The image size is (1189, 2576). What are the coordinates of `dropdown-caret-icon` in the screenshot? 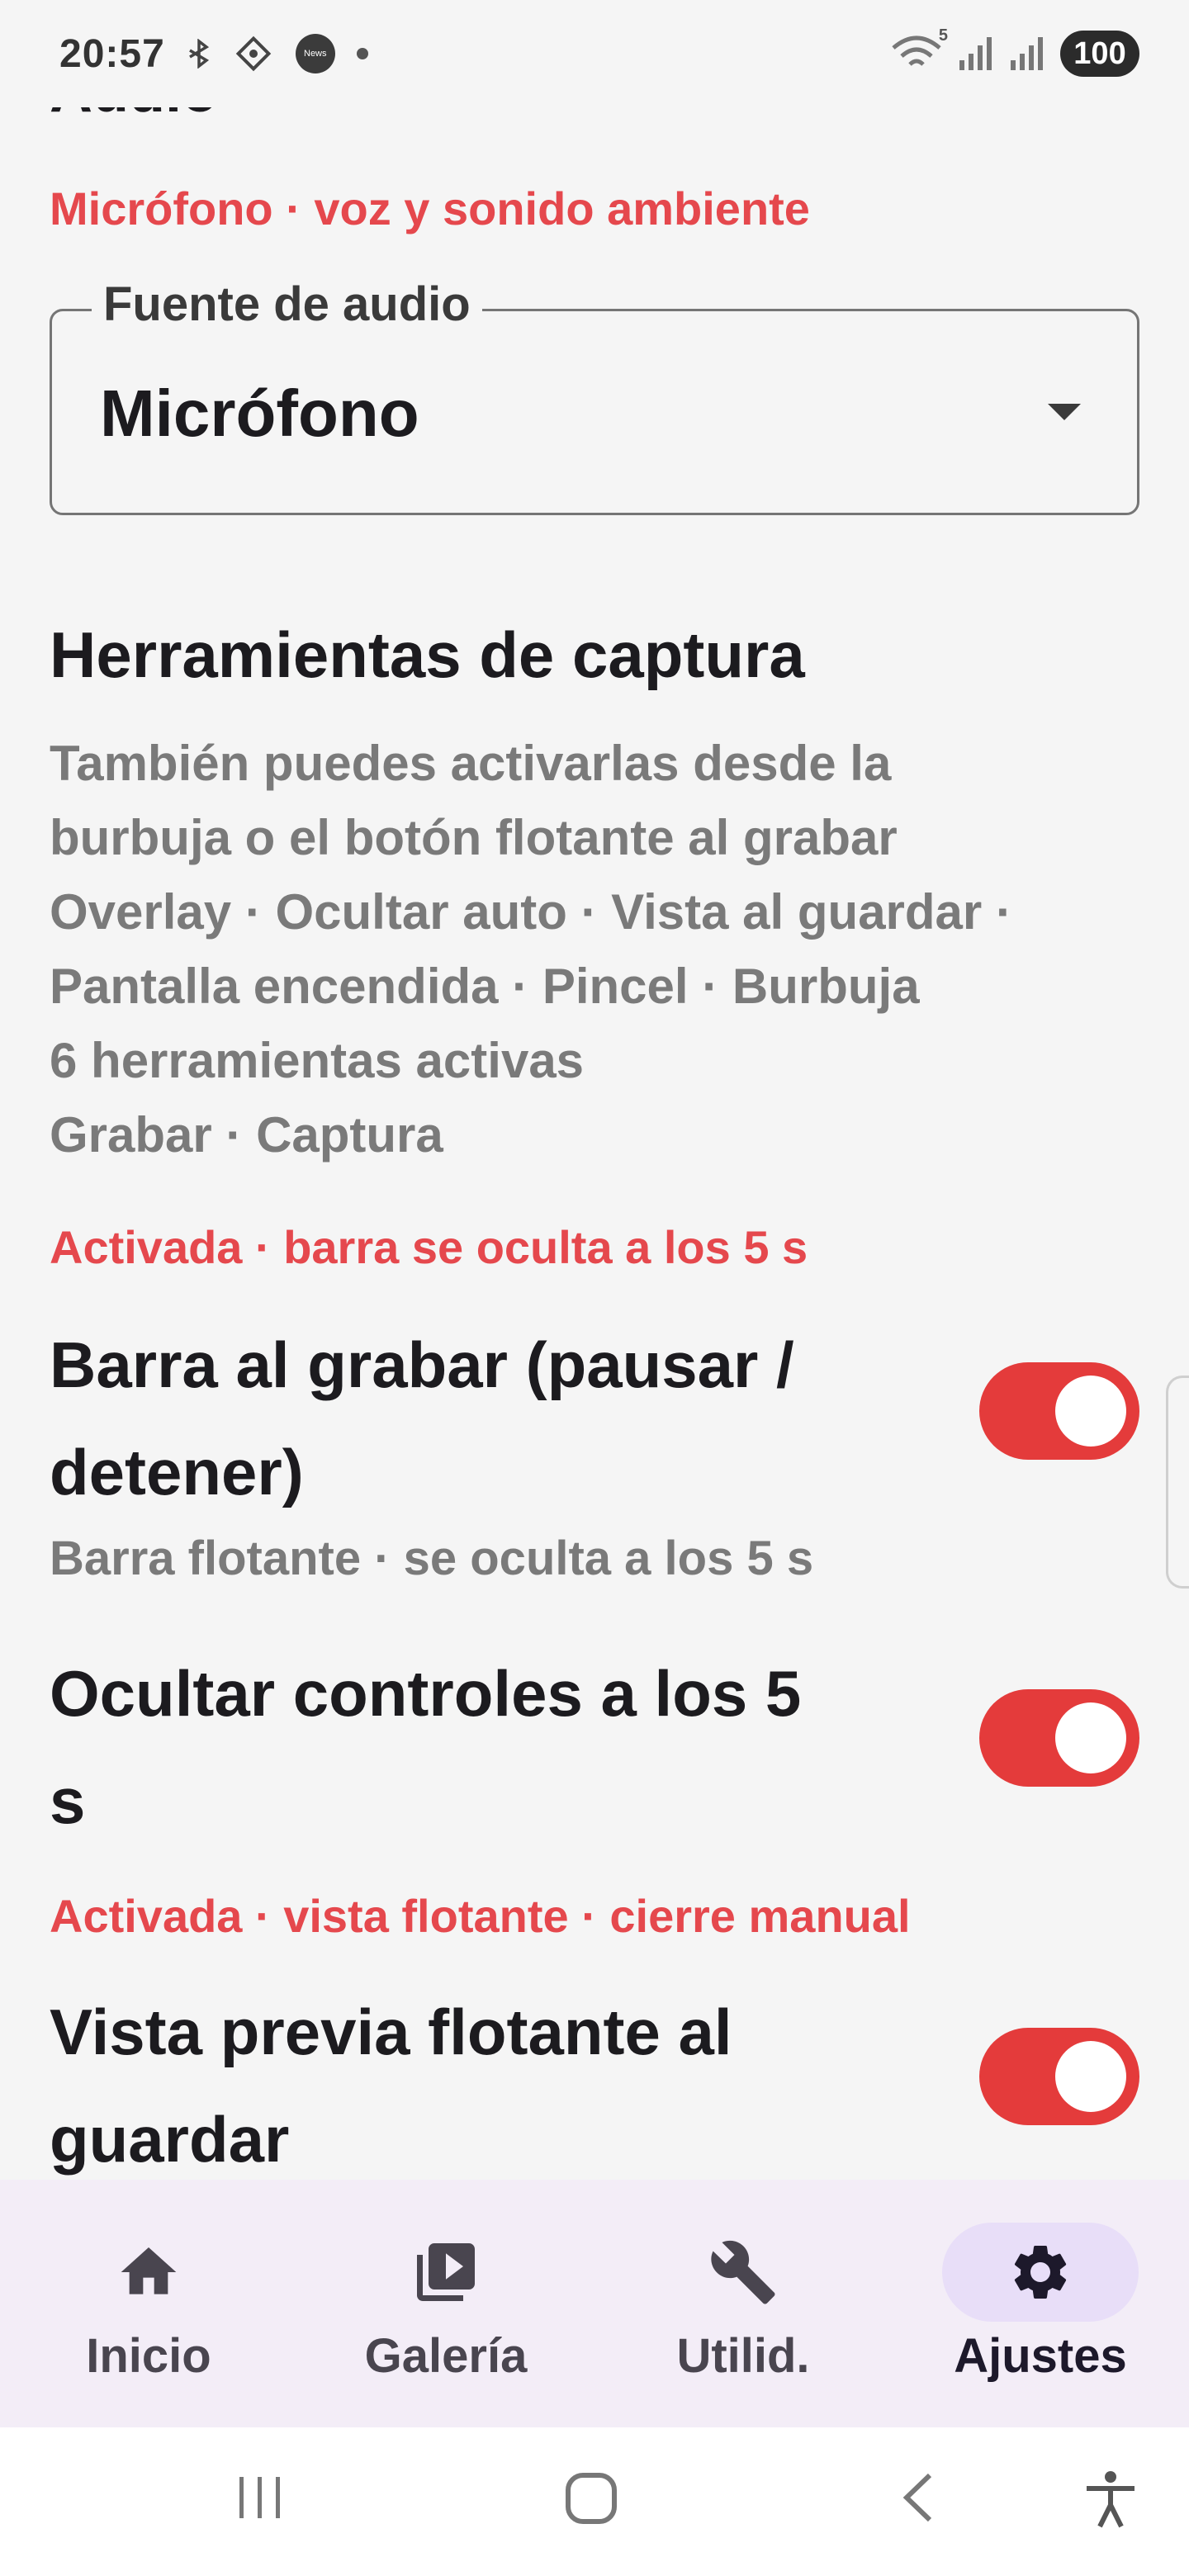 It's located at (1064, 412).